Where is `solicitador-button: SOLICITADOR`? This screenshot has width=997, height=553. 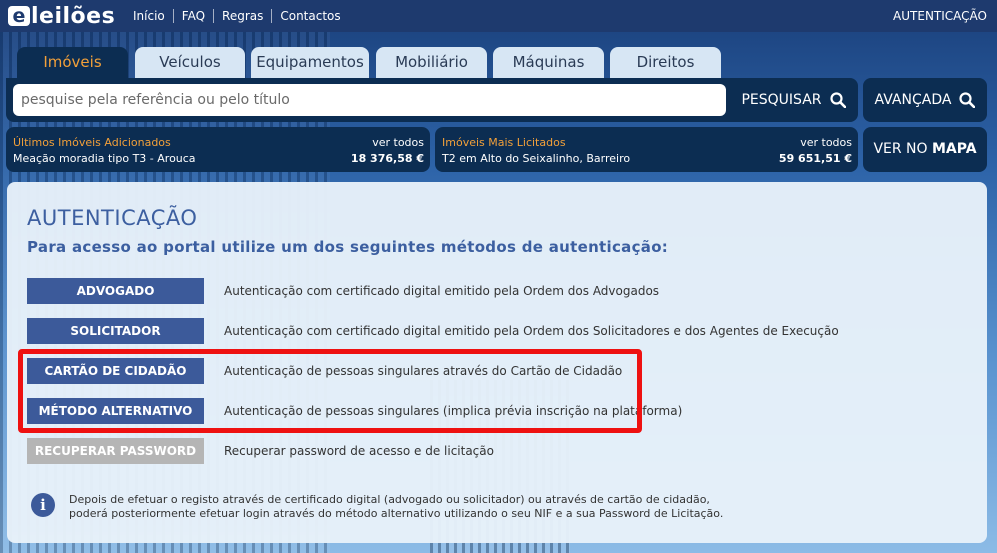
solicitador-button: SOLICITADOR is located at coordinates (115, 331).